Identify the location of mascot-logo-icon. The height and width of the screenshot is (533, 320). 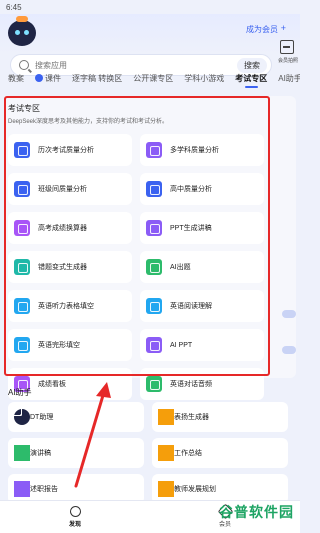
(22, 31).